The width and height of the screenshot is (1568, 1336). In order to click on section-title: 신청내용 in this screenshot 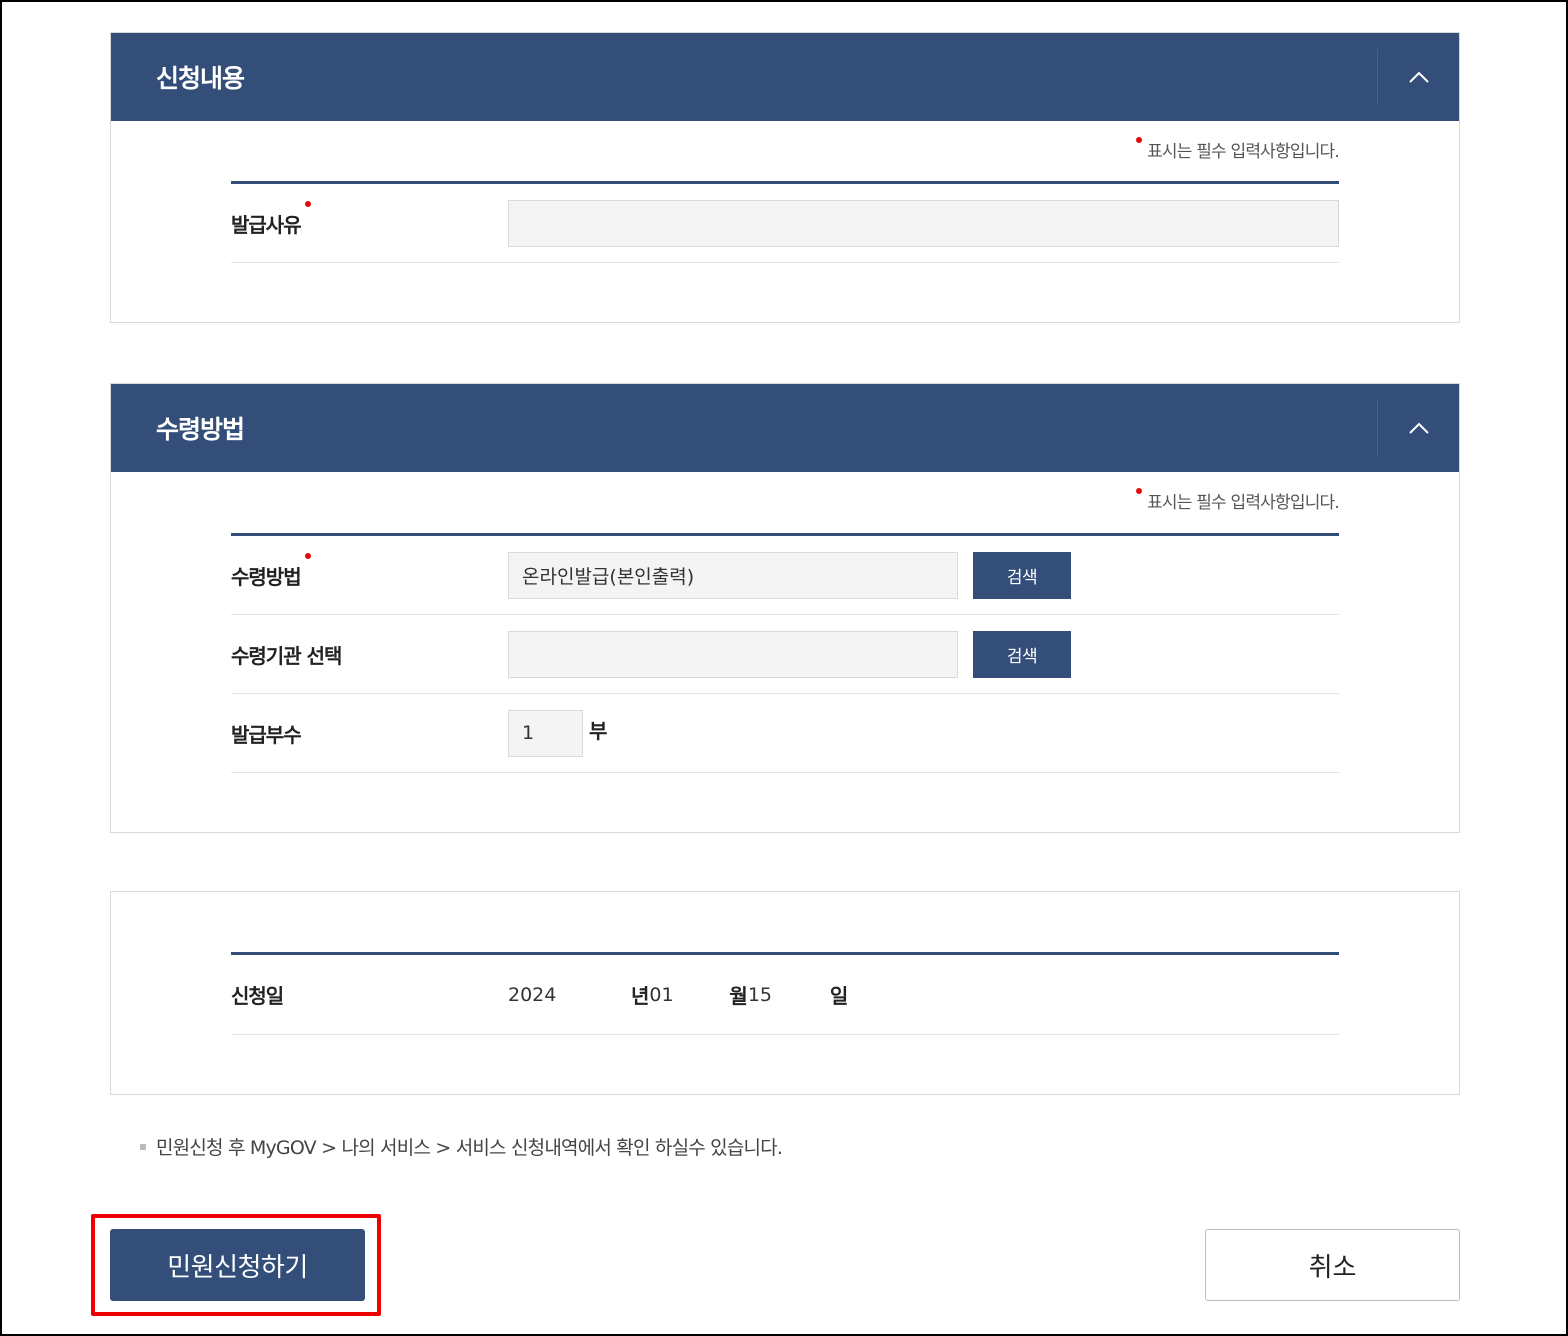, I will do `click(200, 78)`.